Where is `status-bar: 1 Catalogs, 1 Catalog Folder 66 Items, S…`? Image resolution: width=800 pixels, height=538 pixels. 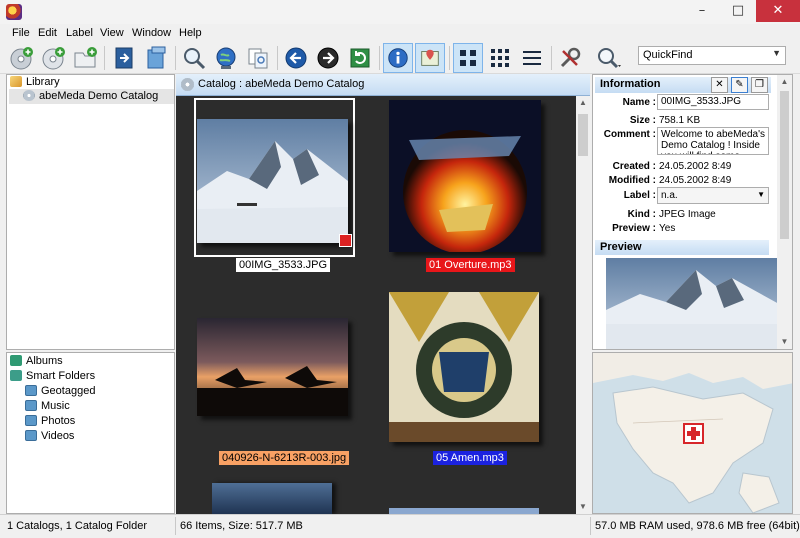 status-bar: 1 Catalogs, 1 Catalog Folder 66 Items, S… is located at coordinates (400, 526).